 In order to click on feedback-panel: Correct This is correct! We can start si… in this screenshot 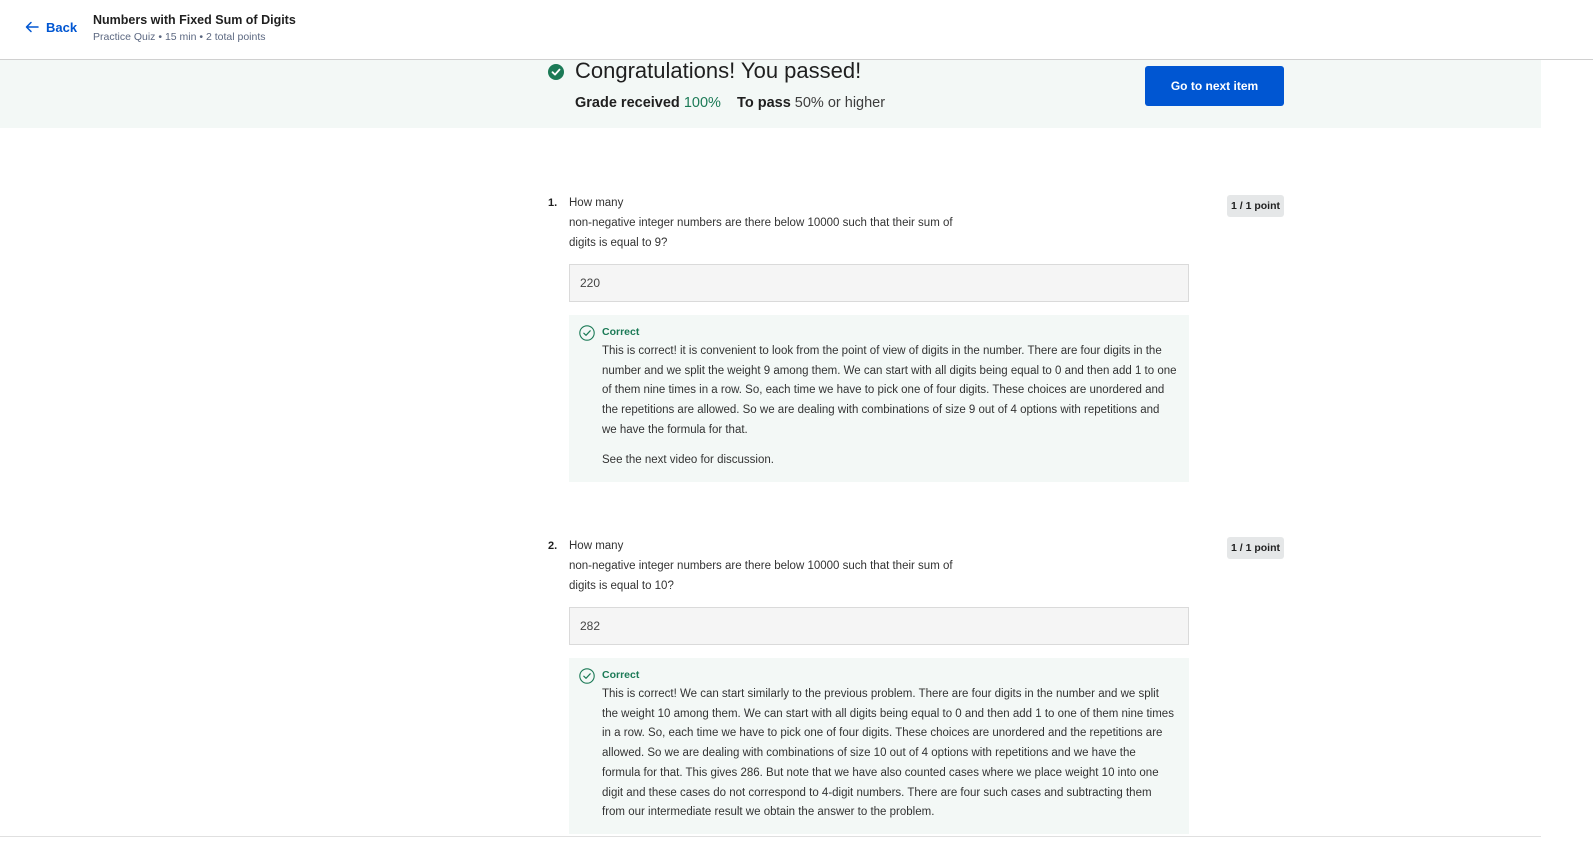, I will do `click(879, 746)`.